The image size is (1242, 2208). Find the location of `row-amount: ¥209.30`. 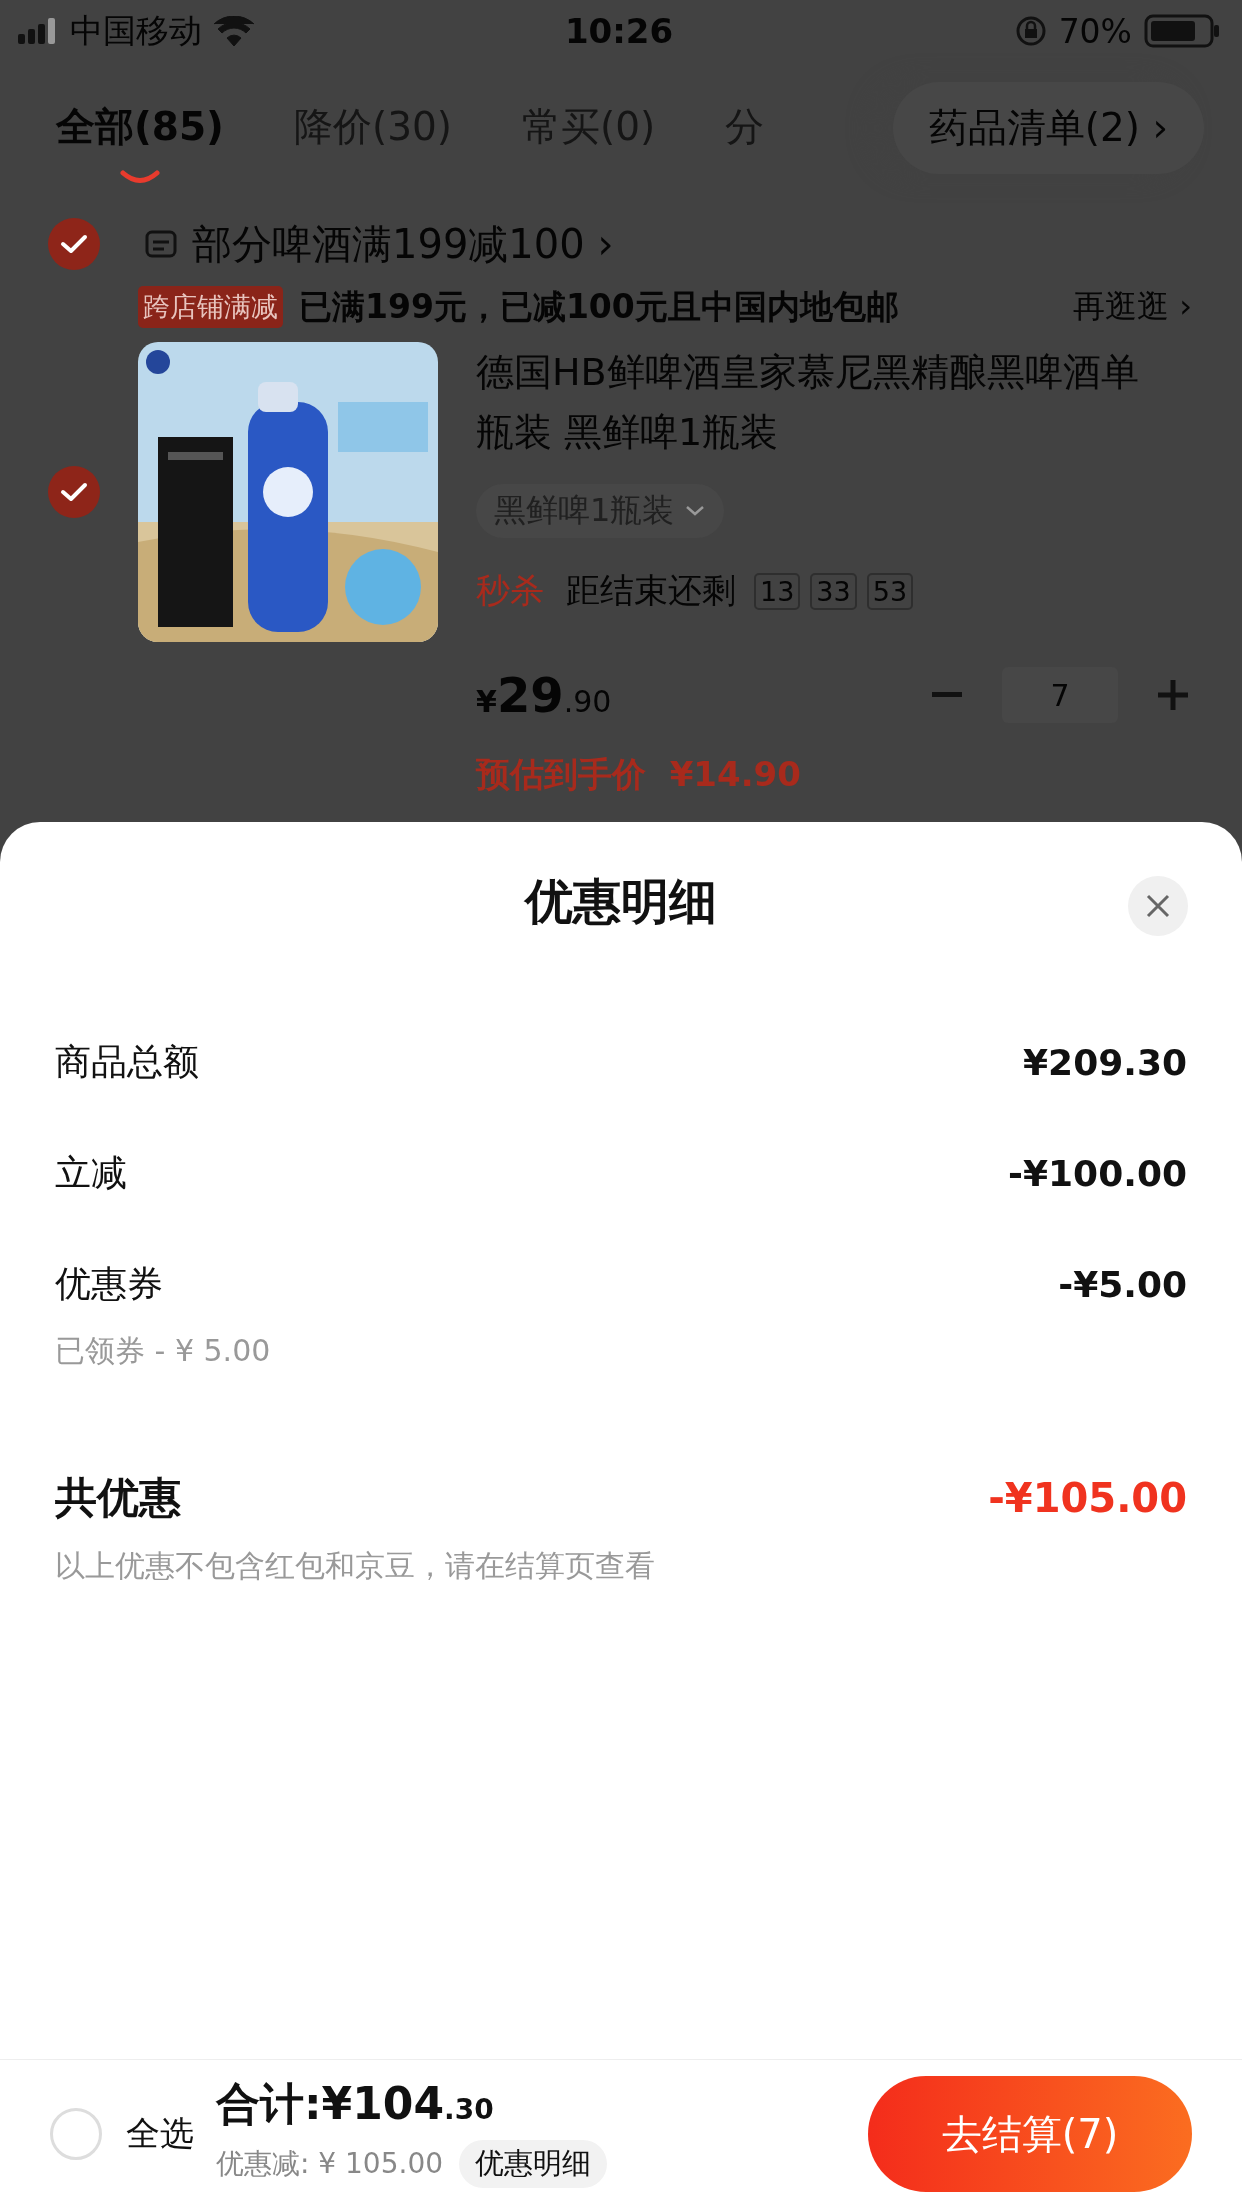

row-amount: ¥209.30 is located at coordinates (1105, 1062).